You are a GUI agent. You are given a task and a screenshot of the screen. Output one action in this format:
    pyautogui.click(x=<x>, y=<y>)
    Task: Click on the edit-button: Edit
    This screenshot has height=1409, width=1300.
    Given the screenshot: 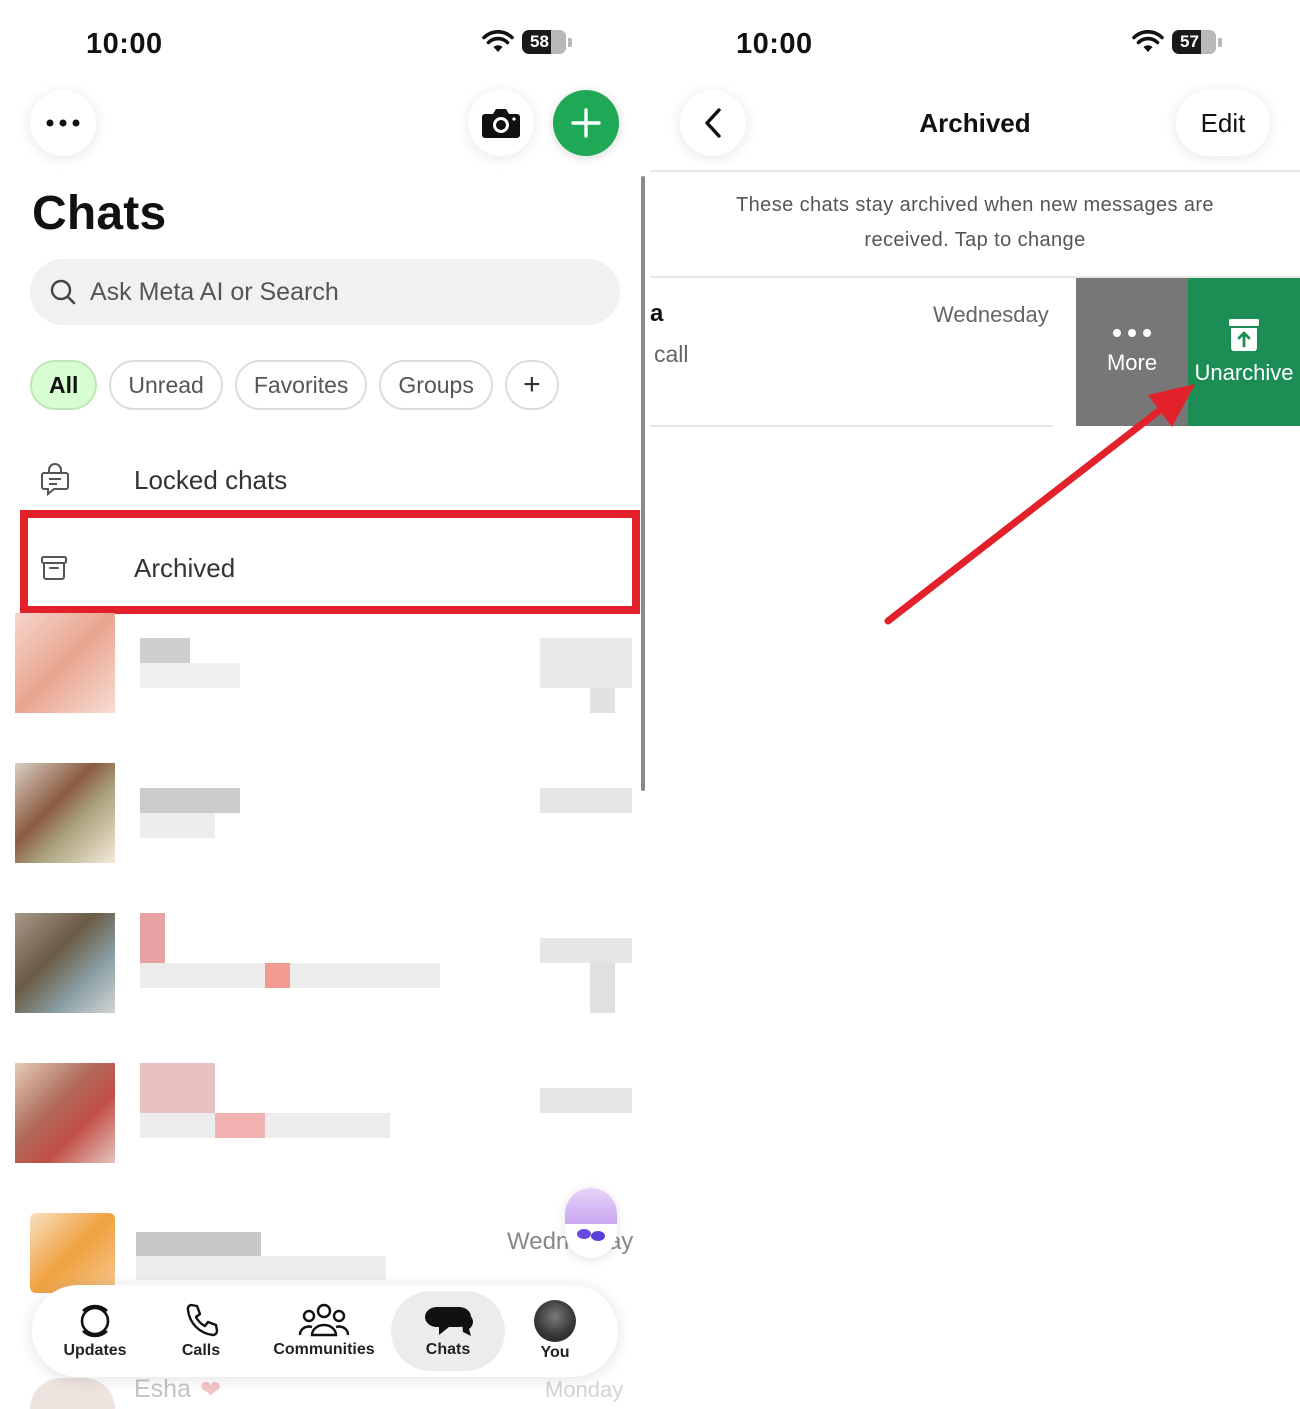 What is the action you would take?
    pyautogui.click(x=1223, y=123)
    